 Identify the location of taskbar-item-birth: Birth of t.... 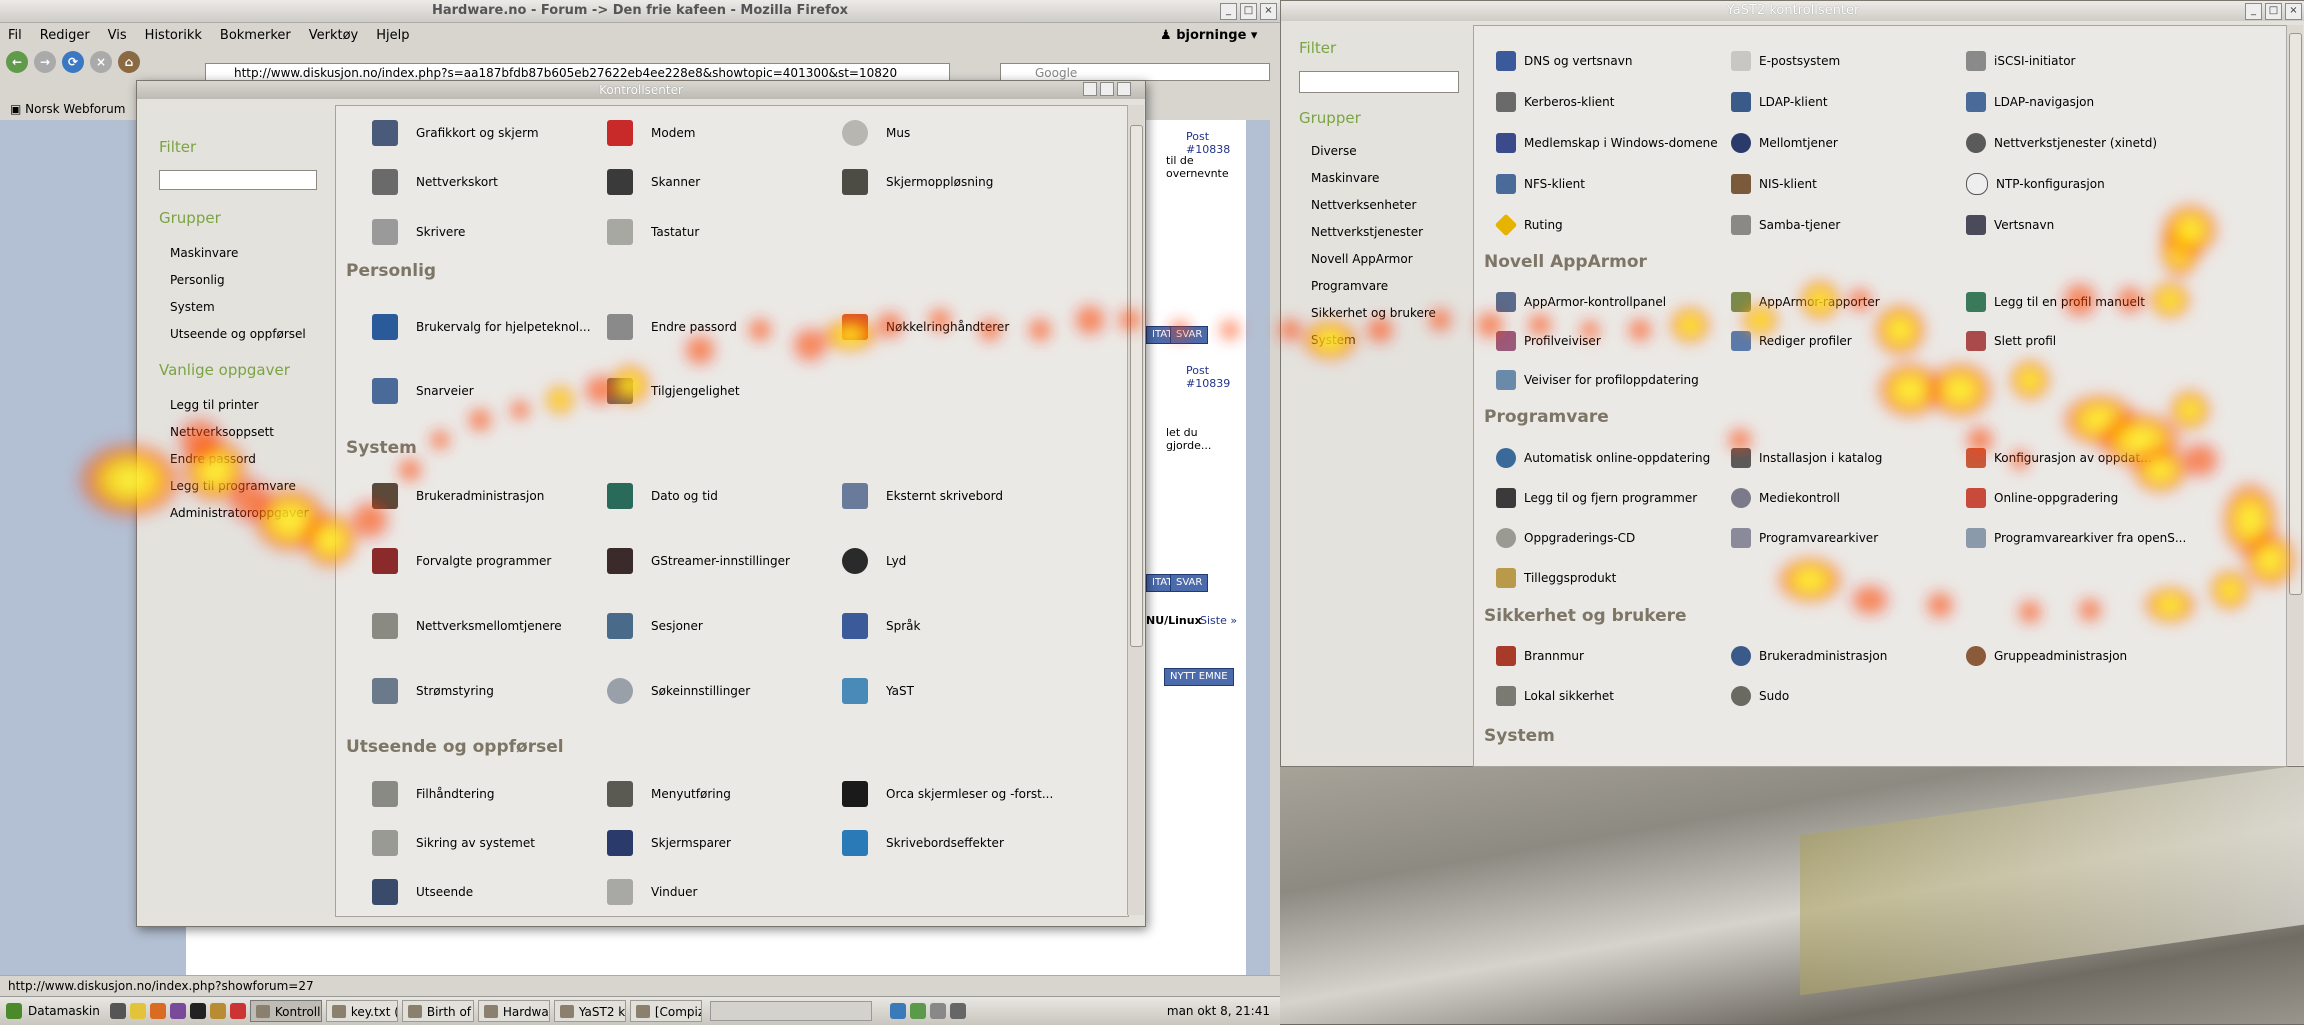
(437, 1011).